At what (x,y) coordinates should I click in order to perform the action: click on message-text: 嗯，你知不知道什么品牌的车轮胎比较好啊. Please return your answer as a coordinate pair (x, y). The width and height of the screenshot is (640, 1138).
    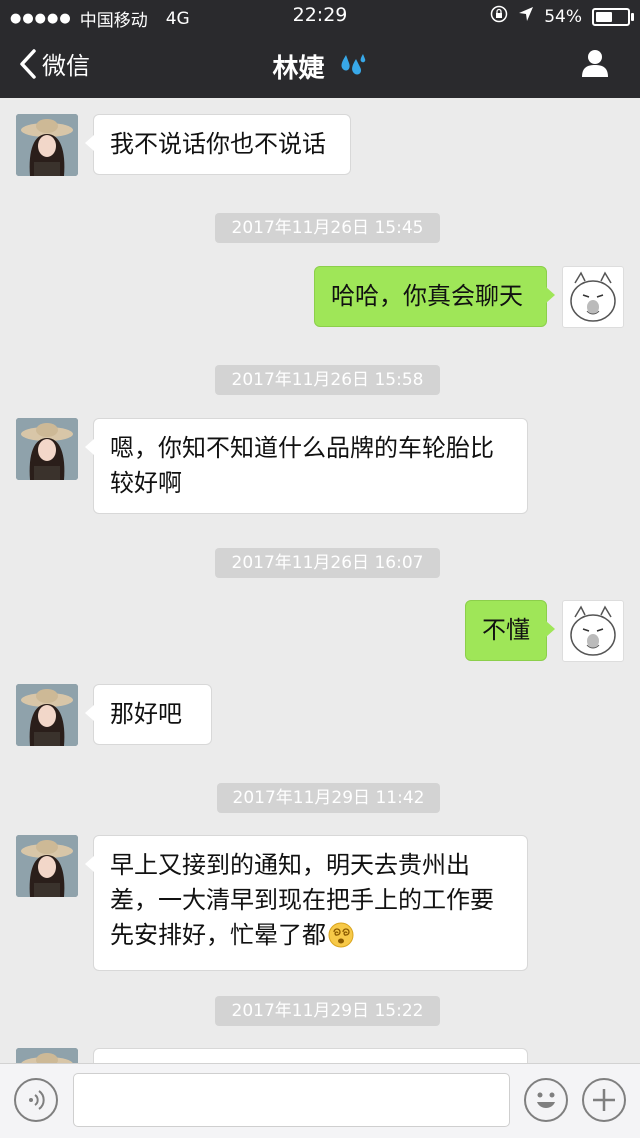
    Looking at the image, I should click on (302, 465).